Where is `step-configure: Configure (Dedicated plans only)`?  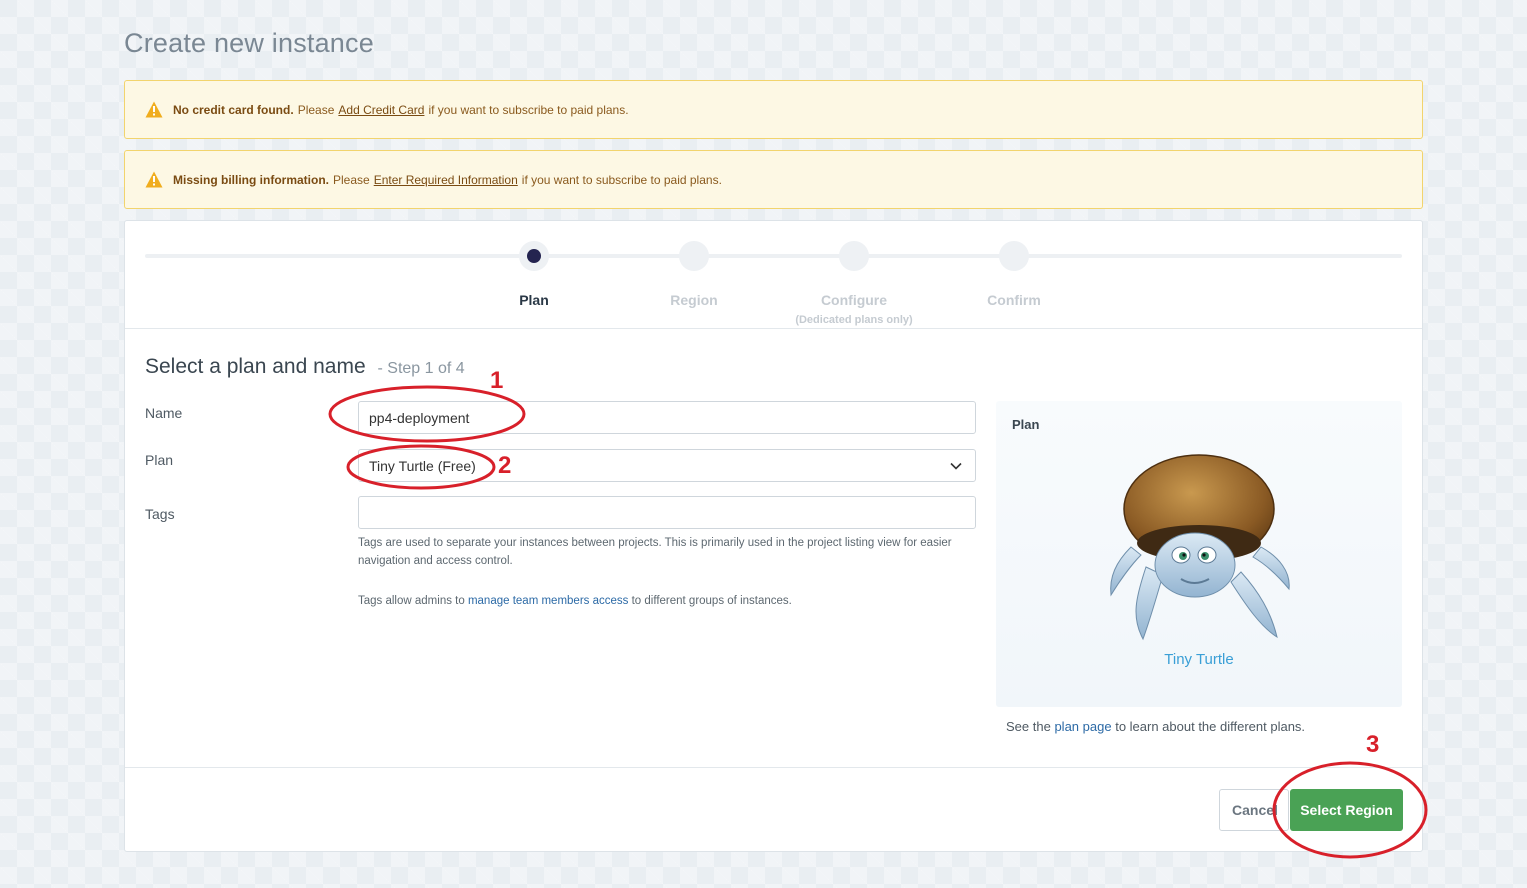
step-configure: Configure (Dedicated plans only) is located at coordinates (854, 283).